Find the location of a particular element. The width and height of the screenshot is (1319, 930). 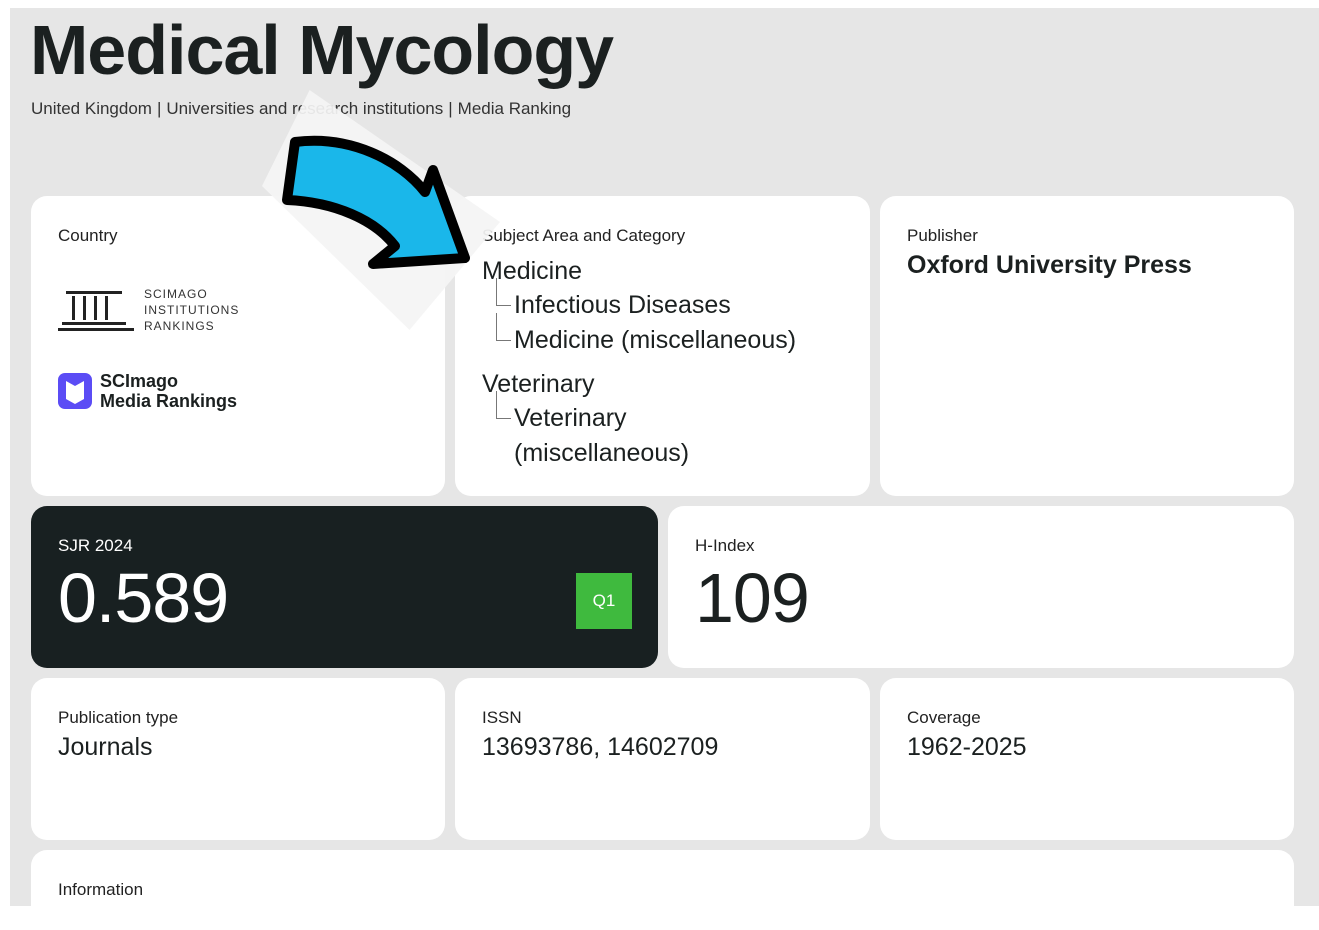

category-veterinary-miscellaneous: Veterinary (miscellaneous) is located at coordinates (625, 431).